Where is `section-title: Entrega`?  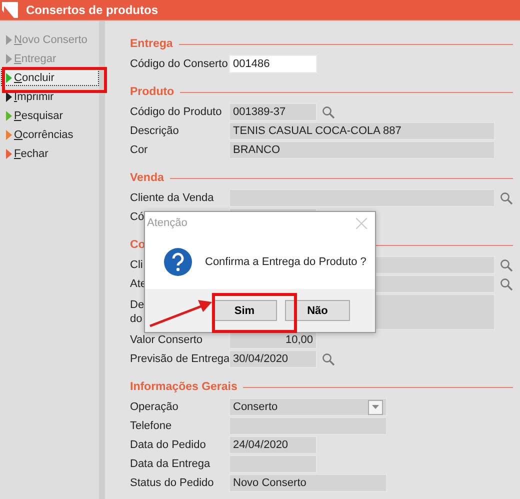 section-title: Entrega is located at coordinates (151, 44).